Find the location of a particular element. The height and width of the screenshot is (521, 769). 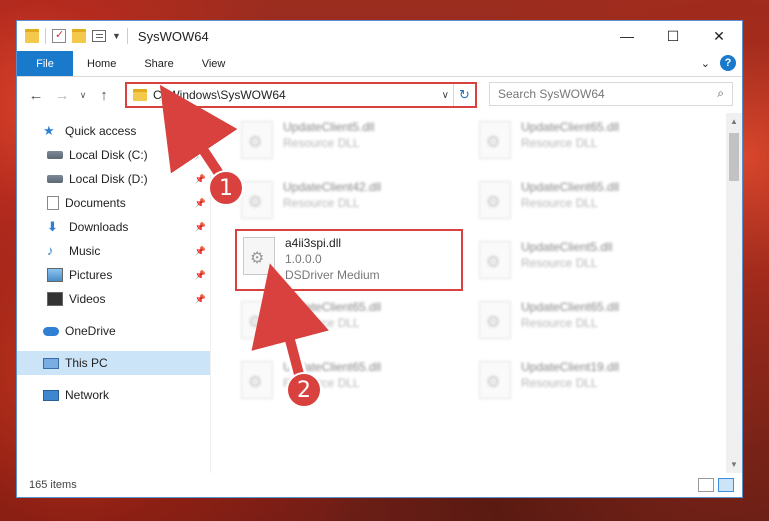

tab-file: File is located at coordinates (45, 63).